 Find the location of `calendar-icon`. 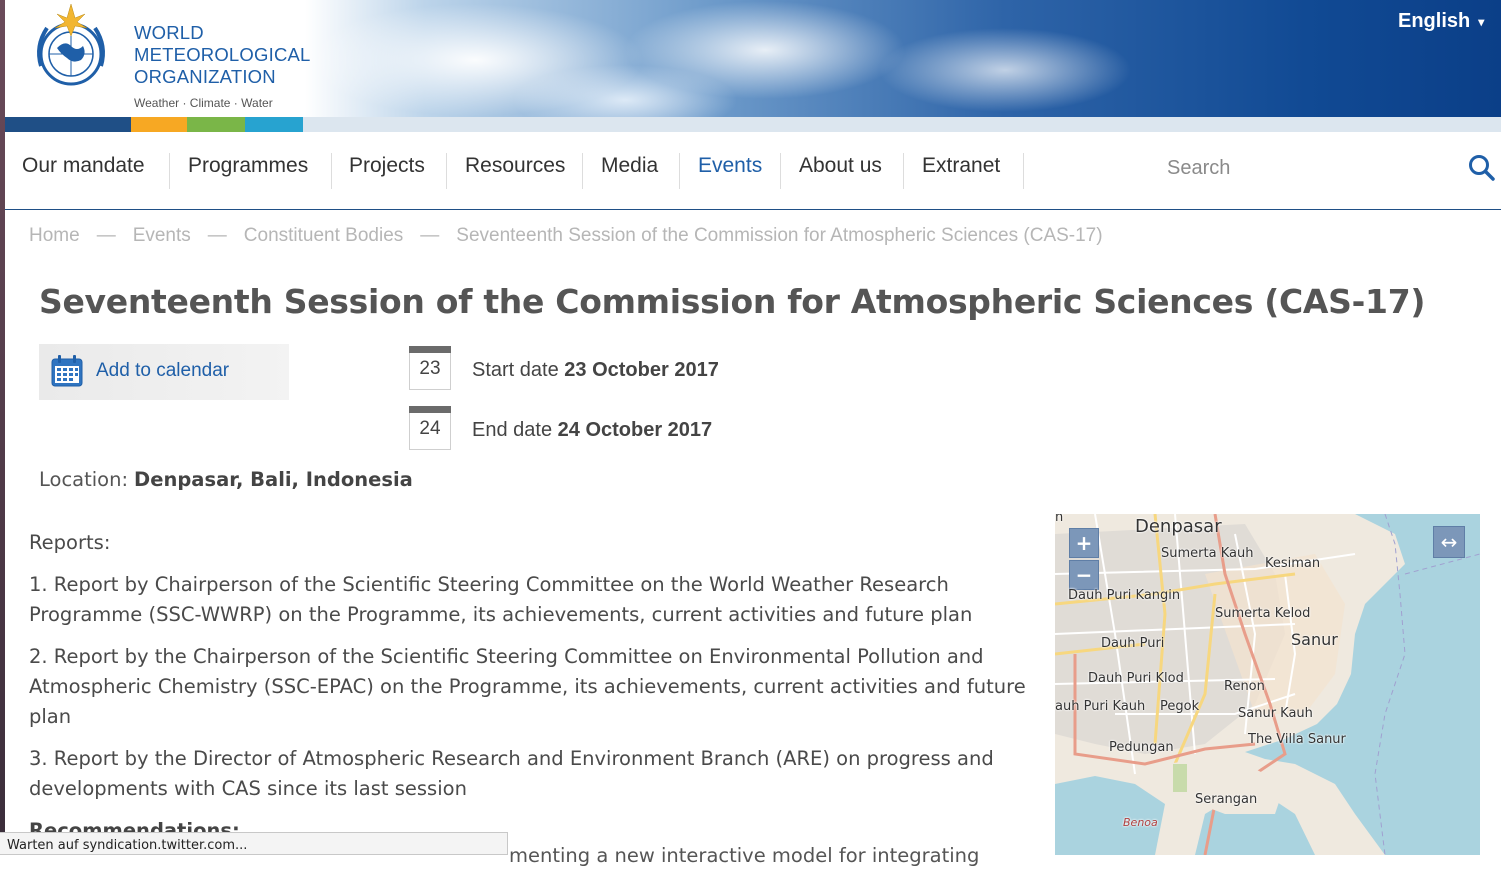

calendar-icon is located at coordinates (67, 371).